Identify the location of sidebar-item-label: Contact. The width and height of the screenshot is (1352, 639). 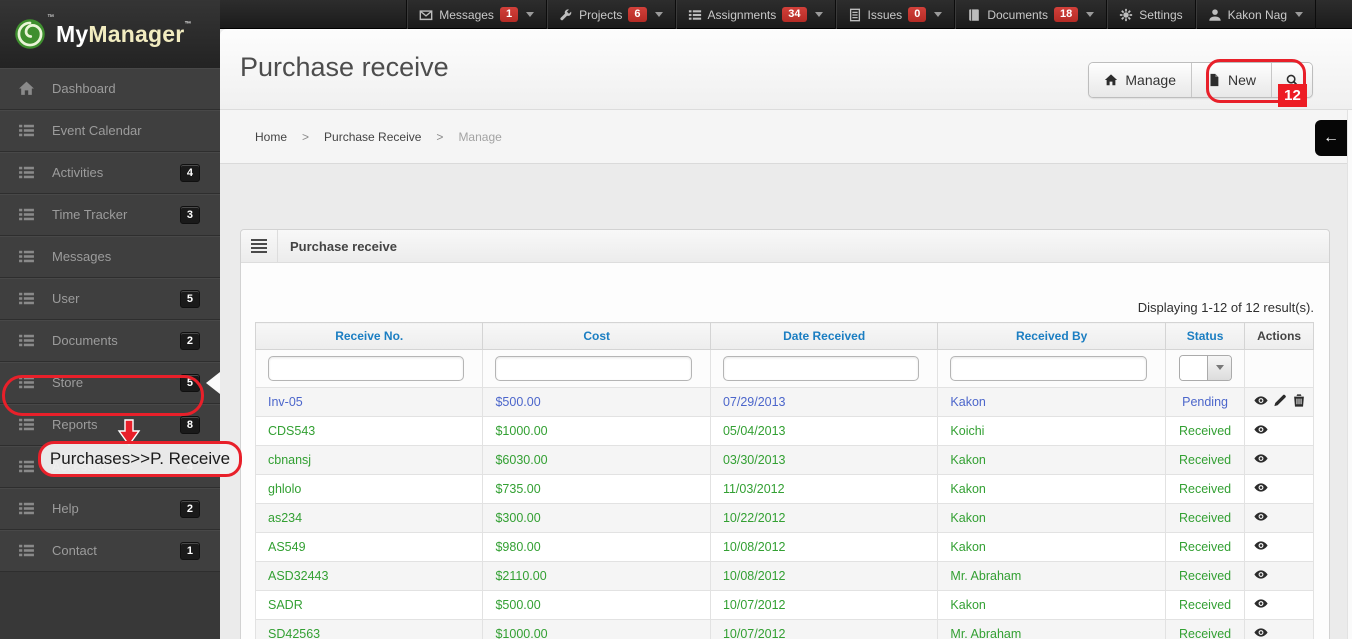
(74, 550).